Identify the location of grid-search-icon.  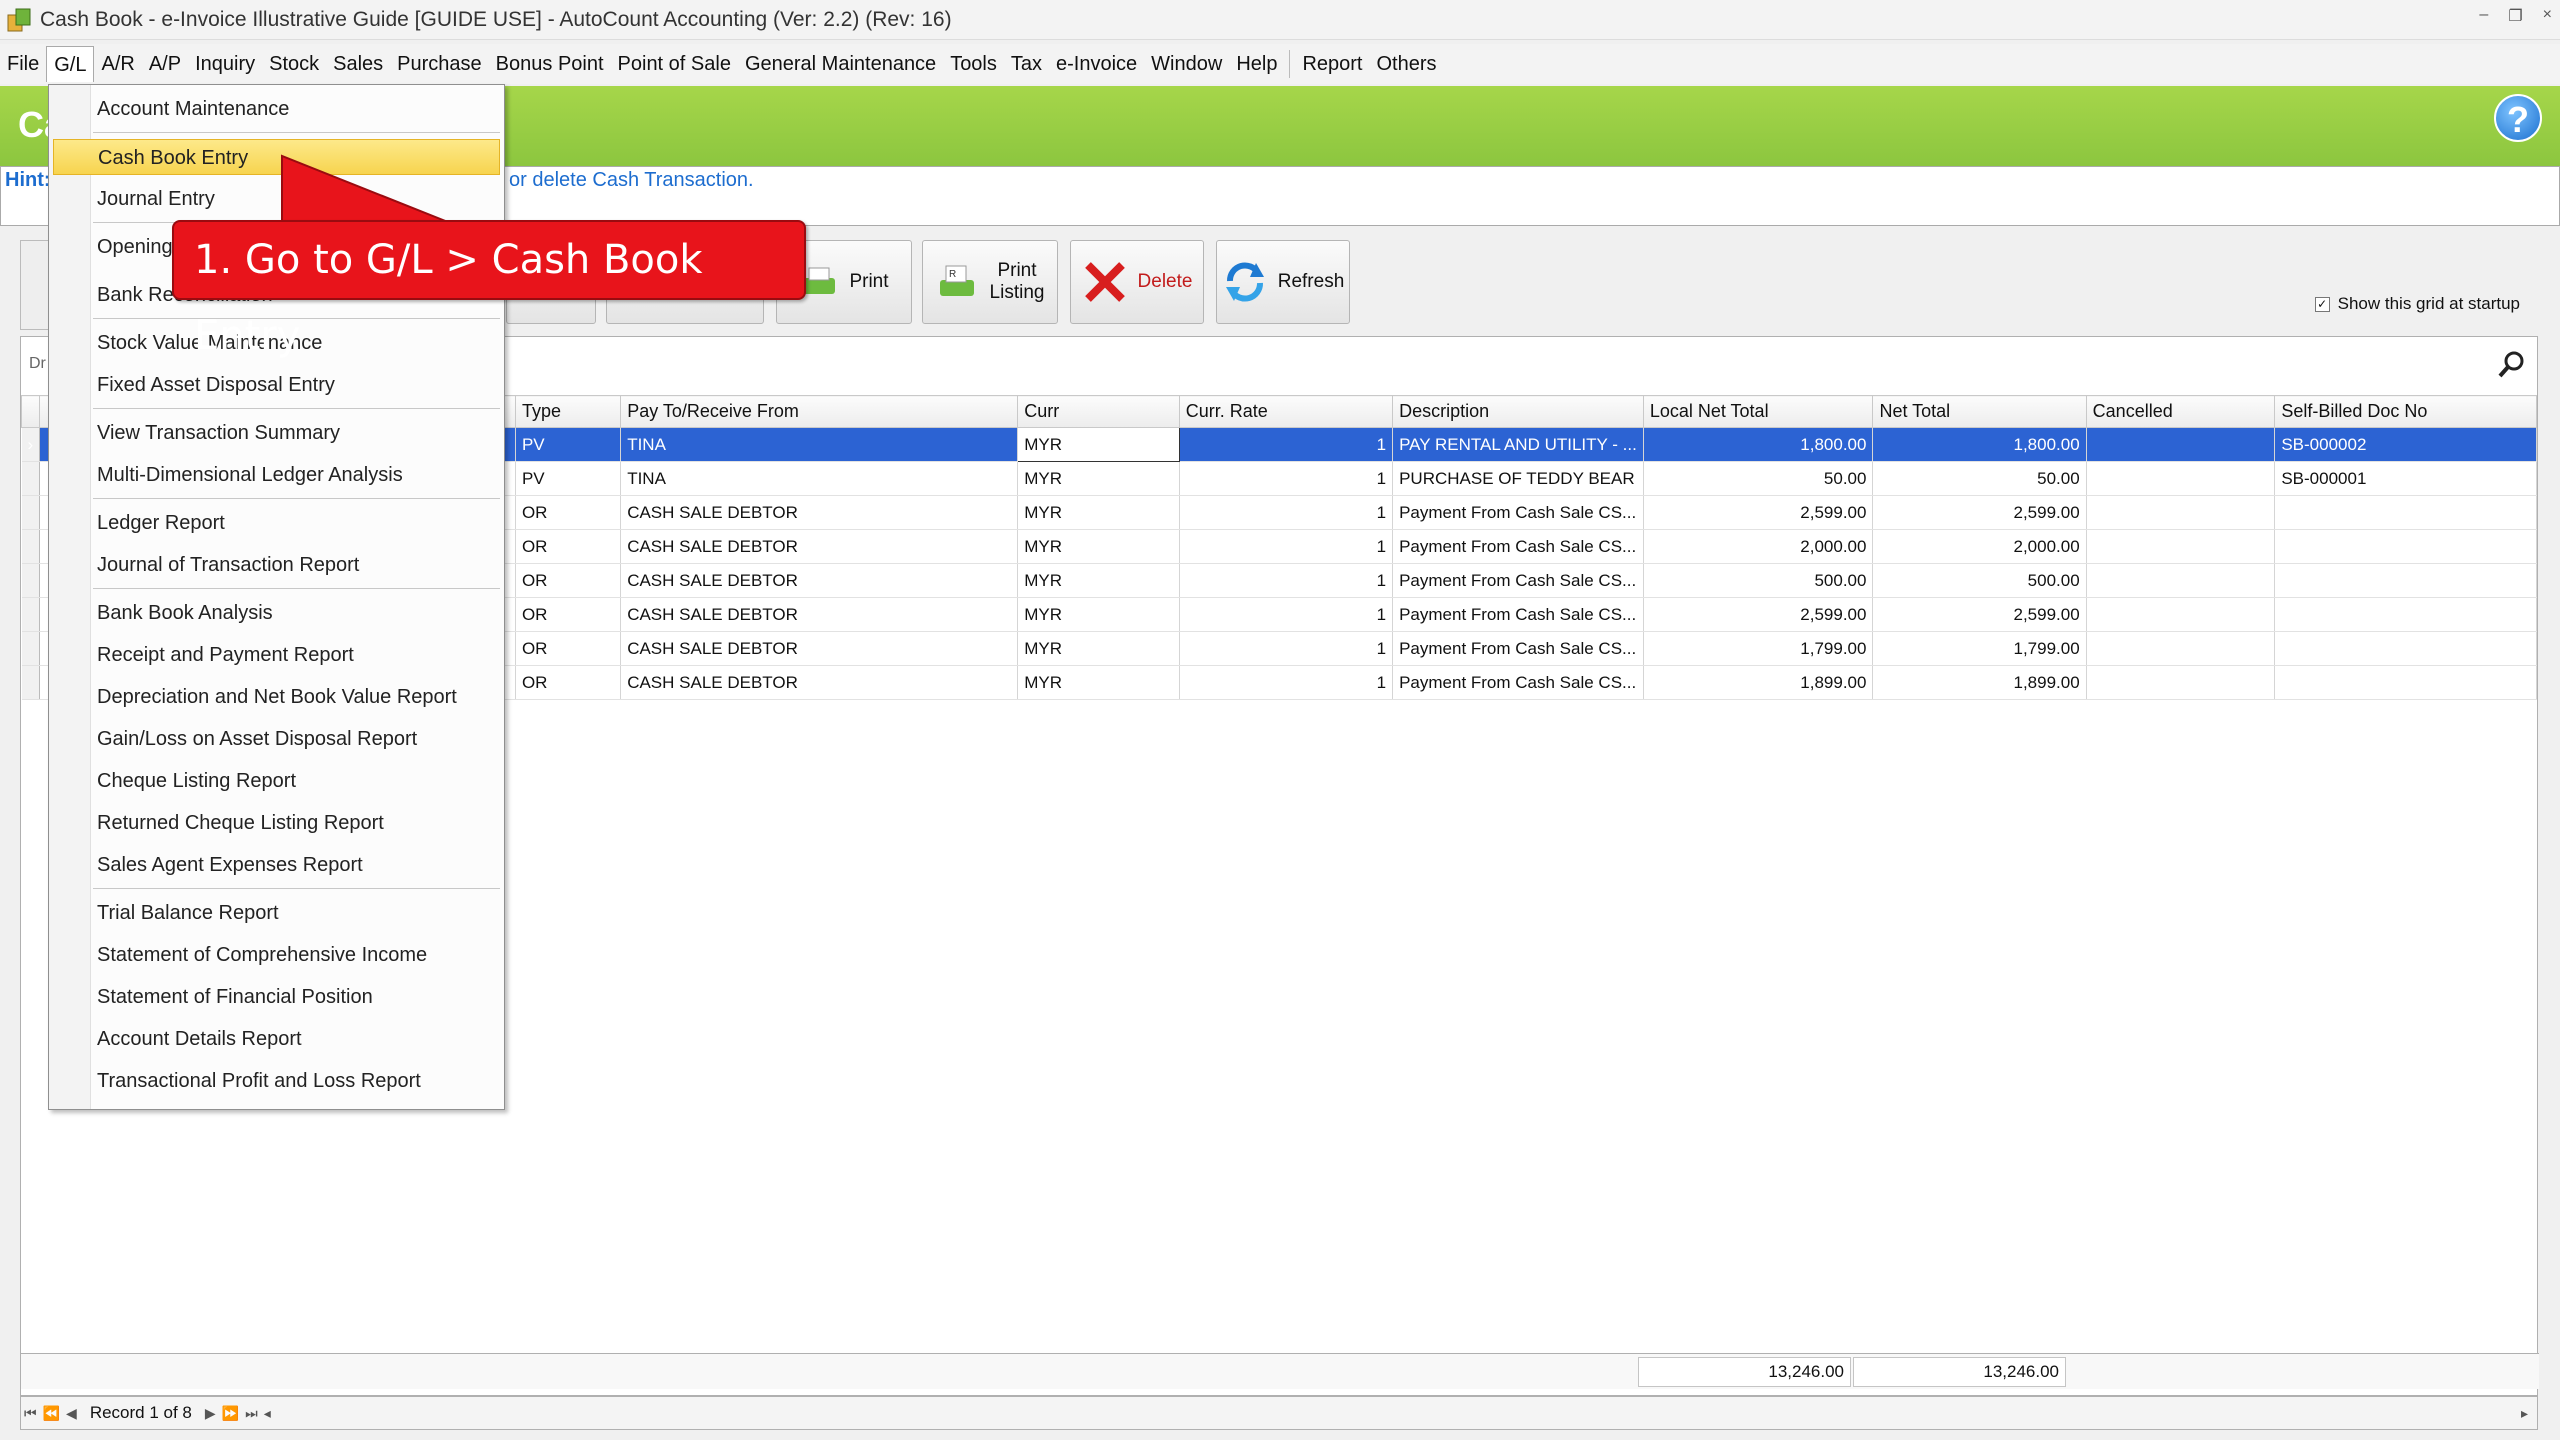
(2512, 364).